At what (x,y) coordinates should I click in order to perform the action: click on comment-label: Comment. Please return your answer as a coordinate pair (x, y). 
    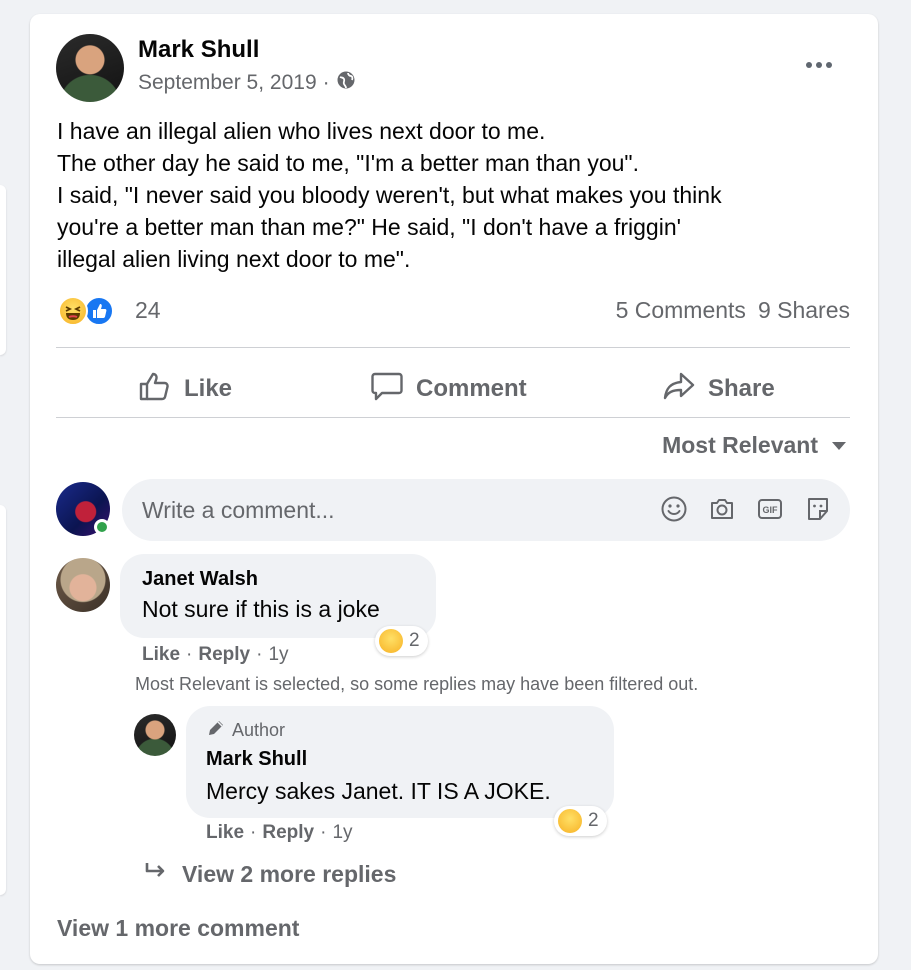
    Looking at the image, I should click on (471, 388).